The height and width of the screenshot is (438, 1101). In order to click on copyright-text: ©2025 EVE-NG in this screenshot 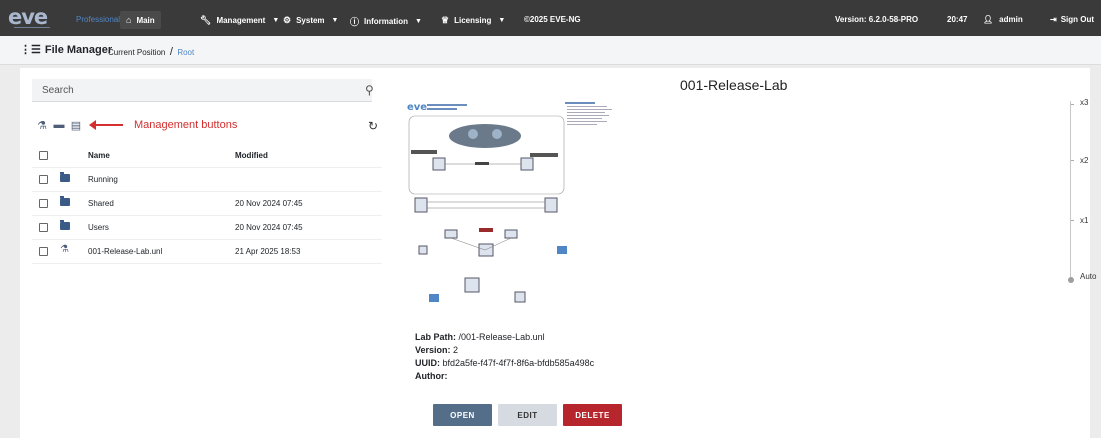, I will do `click(552, 19)`.